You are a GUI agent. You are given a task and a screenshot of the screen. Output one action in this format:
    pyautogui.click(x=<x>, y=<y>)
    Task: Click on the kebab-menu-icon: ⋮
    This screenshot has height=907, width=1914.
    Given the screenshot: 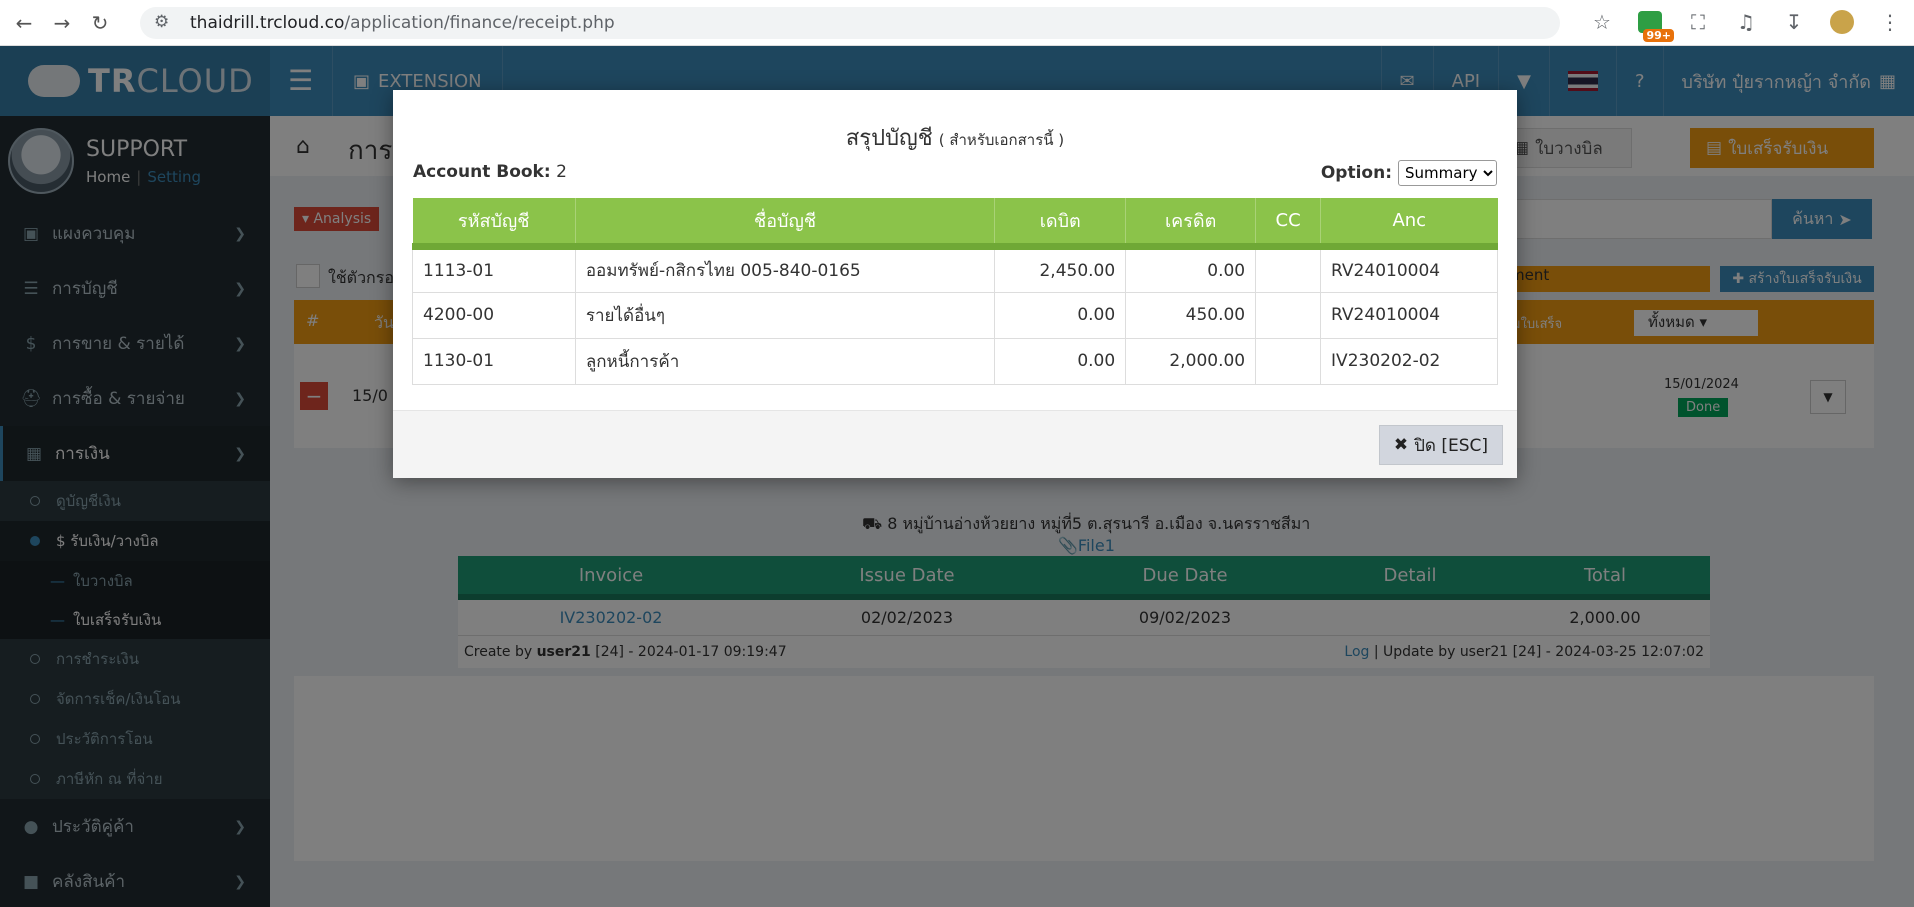 What is the action you would take?
    pyautogui.click(x=1890, y=22)
    